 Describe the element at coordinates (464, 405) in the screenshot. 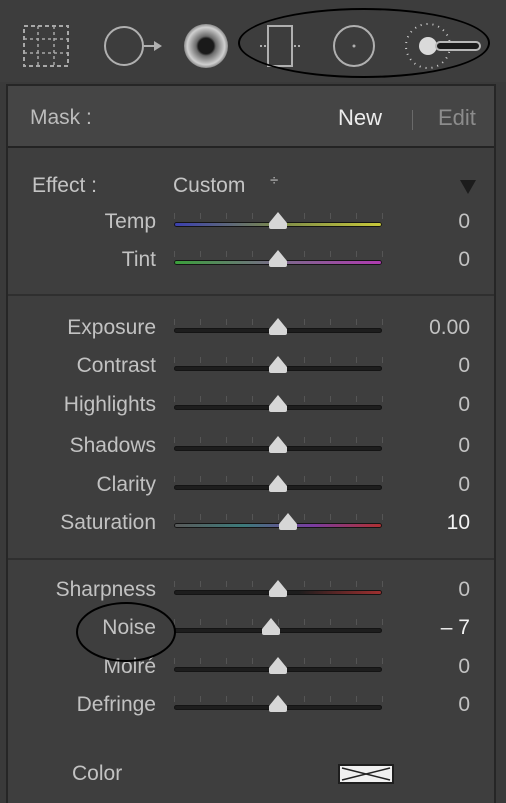

I see `highlights-value: 0` at that location.